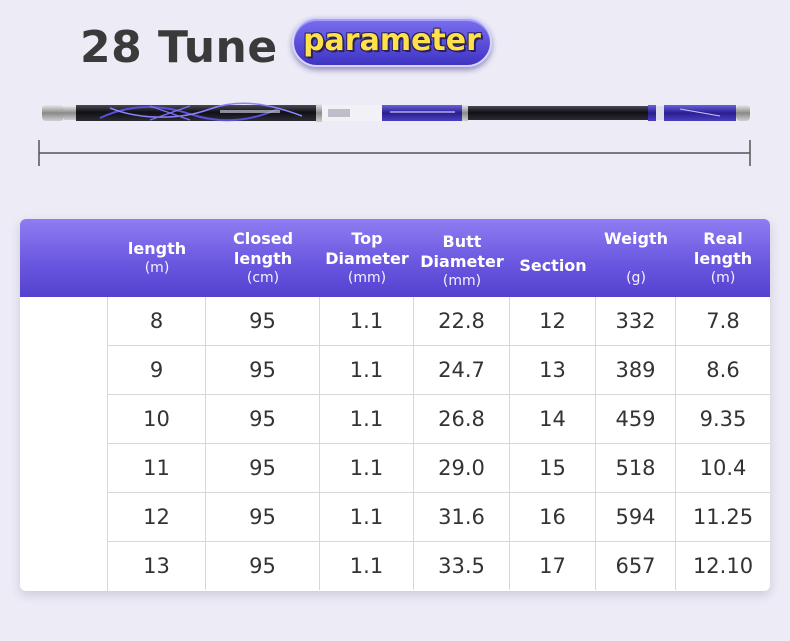 Image resolution: width=790 pixels, height=641 pixels. I want to click on column-header-label: length, so click(157, 248).